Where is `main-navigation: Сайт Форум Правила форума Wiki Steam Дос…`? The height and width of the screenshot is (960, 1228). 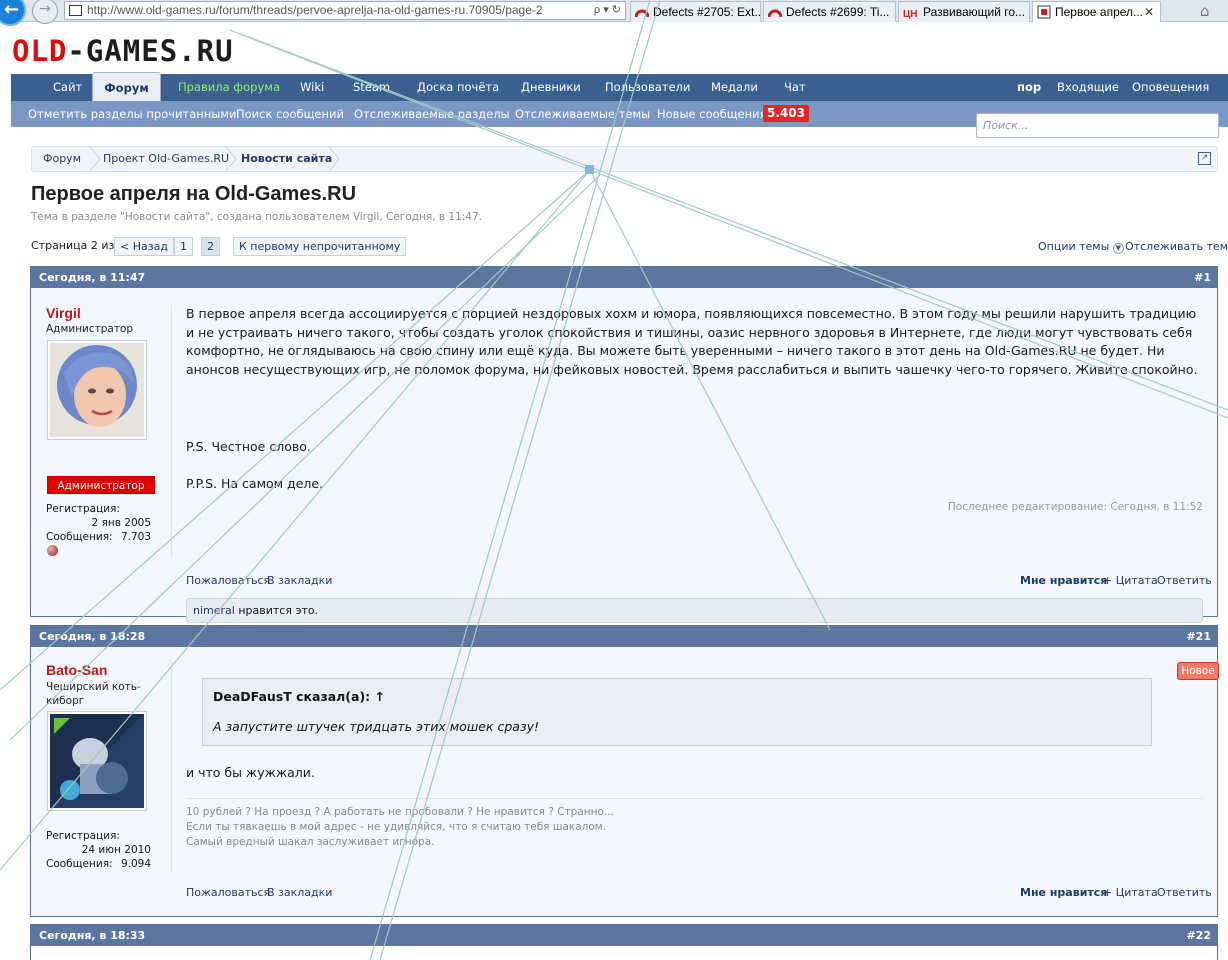
main-navigation: Сайт Форум Правила форума Wiki Steam Дос… is located at coordinates (619, 86).